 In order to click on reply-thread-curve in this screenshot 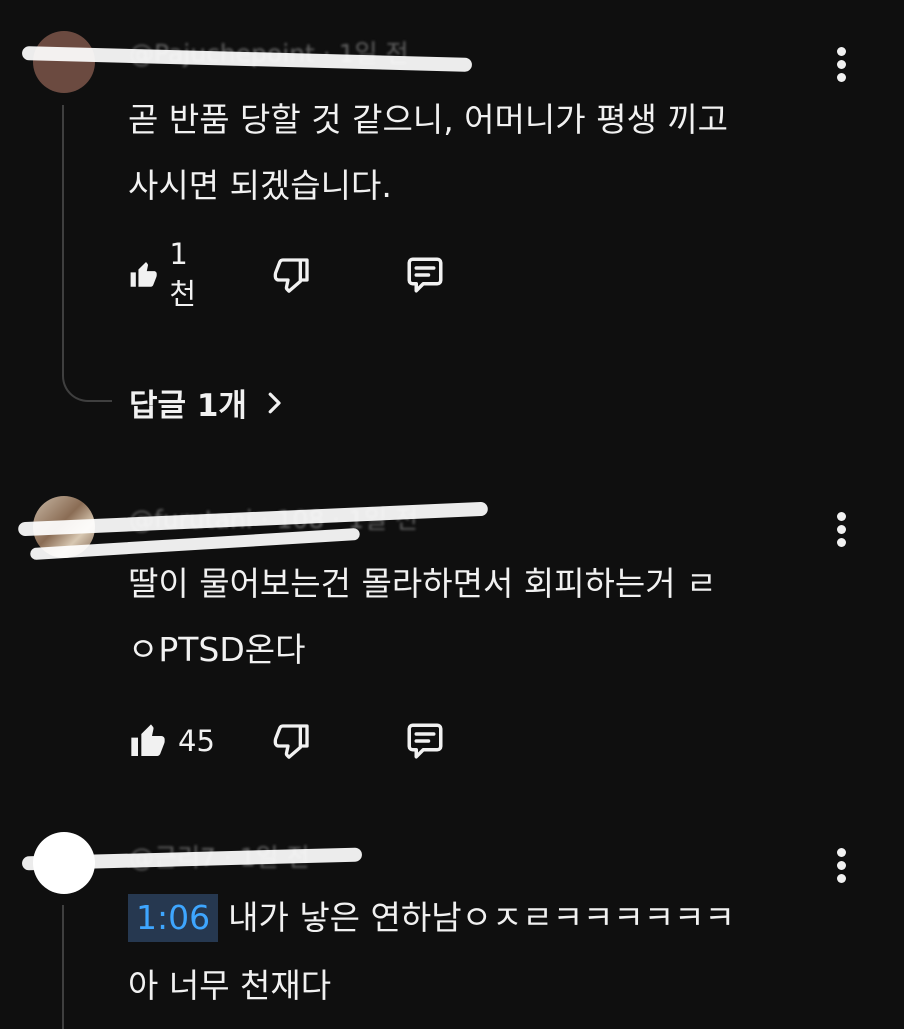, I will do `click(87, 381)`.